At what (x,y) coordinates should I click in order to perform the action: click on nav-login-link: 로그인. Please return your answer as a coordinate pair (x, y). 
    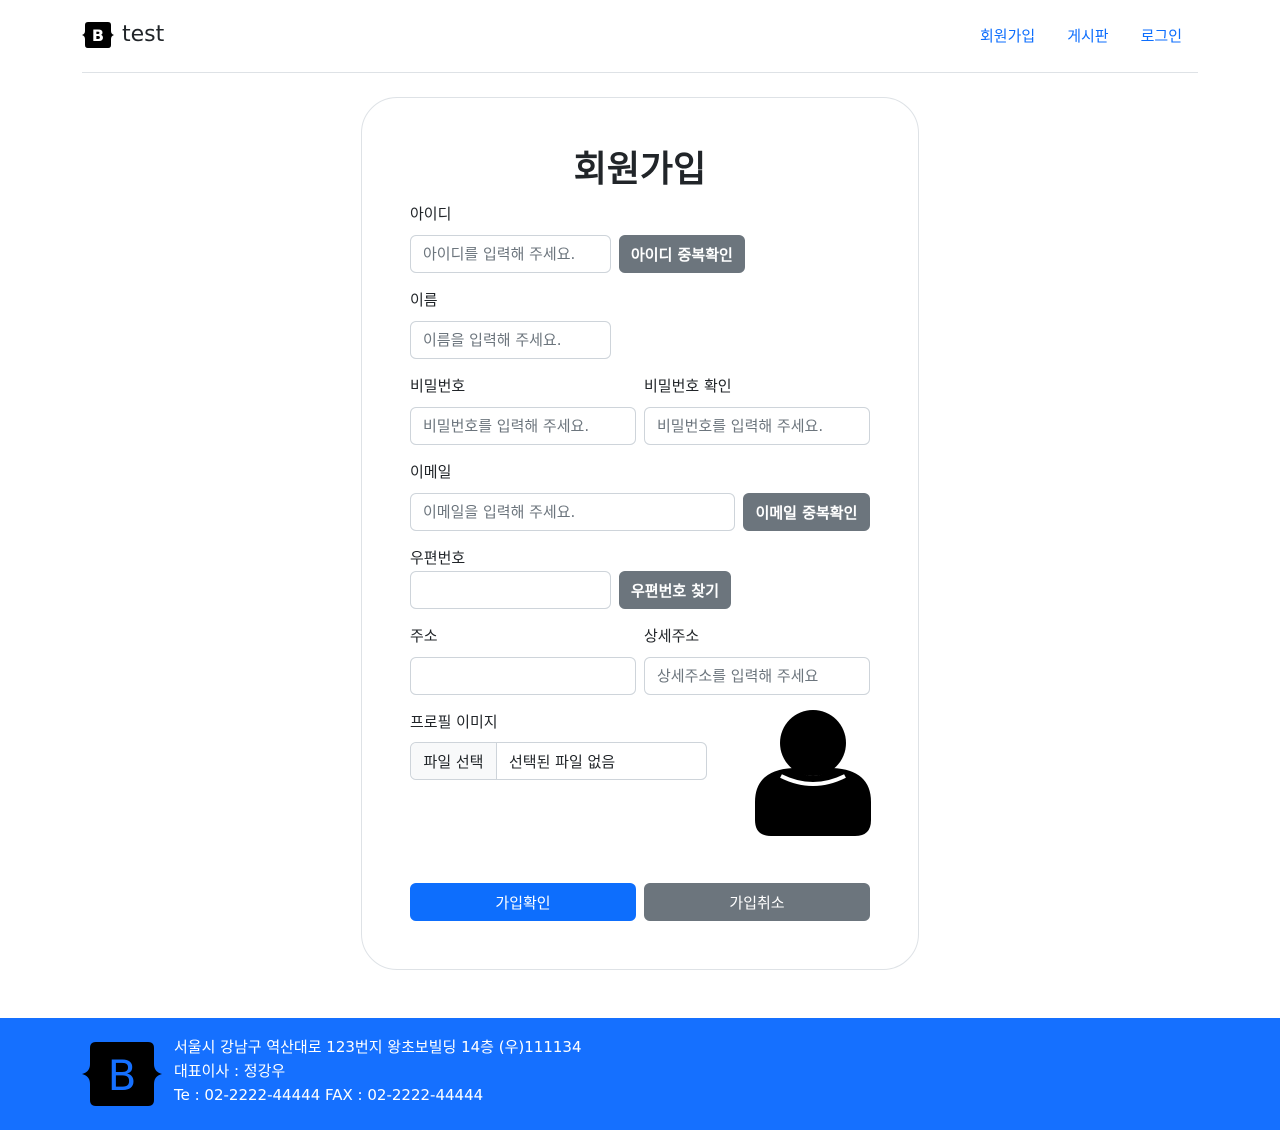
    Looking at the image, I should click on (1161, 36).